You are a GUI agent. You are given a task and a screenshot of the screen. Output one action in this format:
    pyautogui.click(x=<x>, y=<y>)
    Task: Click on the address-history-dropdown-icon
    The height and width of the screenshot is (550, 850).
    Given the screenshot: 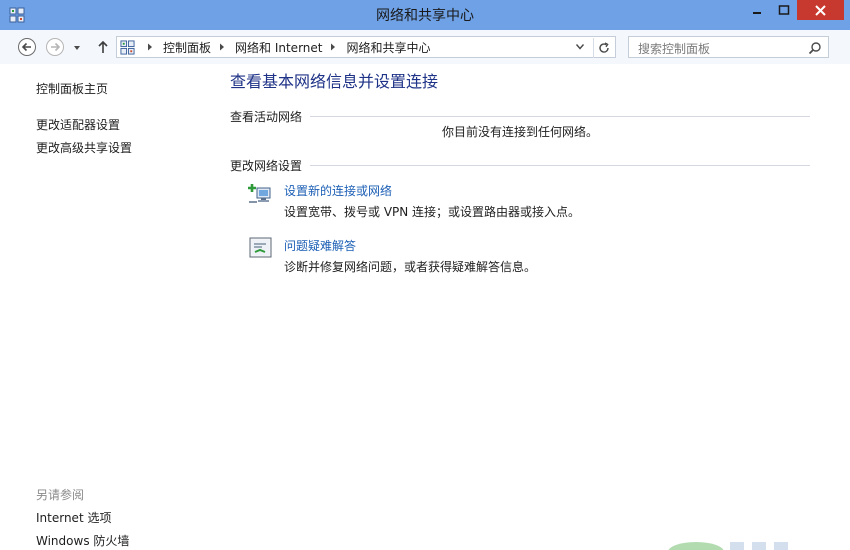 What is the action you would take?
    pyautogui.click(x=580, y=47)
    